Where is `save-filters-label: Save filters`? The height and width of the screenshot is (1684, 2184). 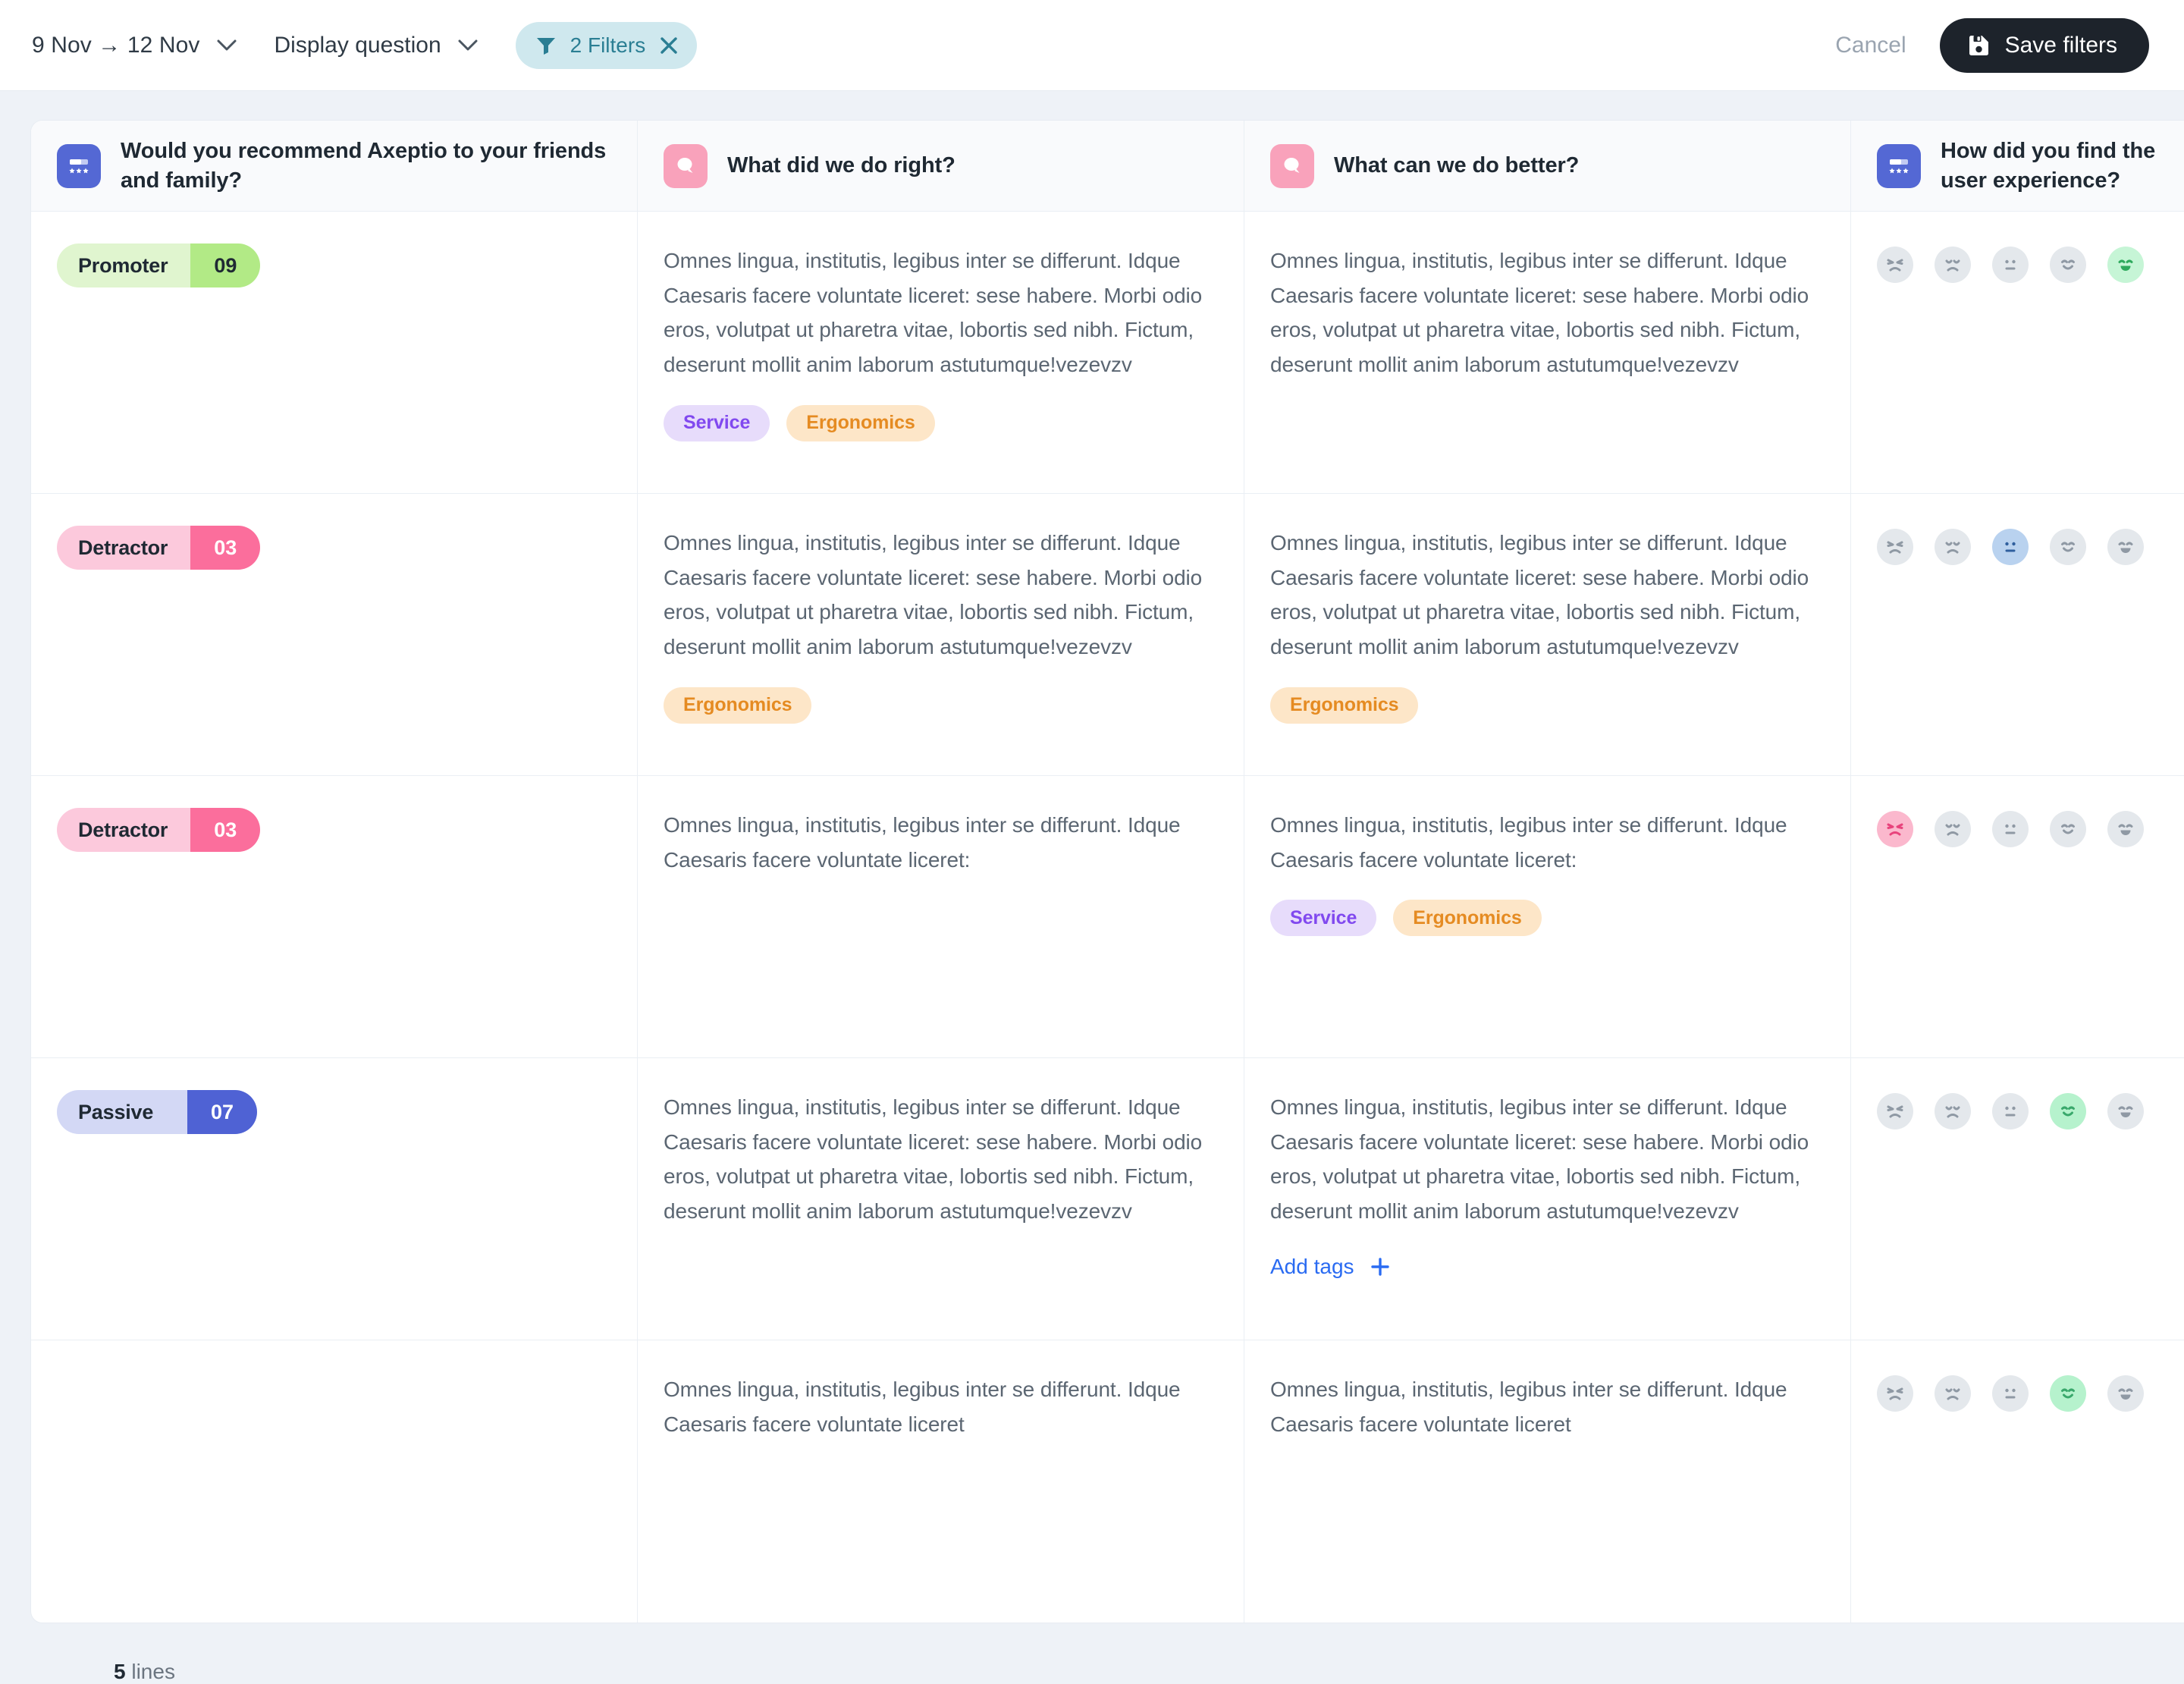 save-filters-label: Save filters is located at coordinates (2060, 45).